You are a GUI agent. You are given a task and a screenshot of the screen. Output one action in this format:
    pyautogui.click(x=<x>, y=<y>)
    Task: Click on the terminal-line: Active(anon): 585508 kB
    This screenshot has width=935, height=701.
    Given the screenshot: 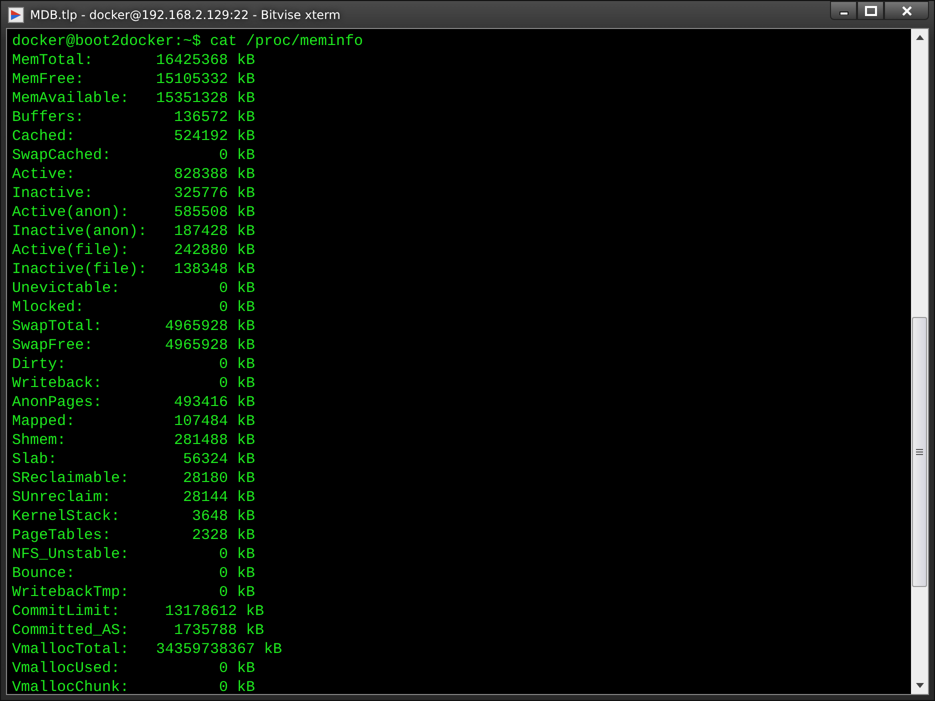 What is the action you would take?
    pyautogui.click(x=134, y=212)
    